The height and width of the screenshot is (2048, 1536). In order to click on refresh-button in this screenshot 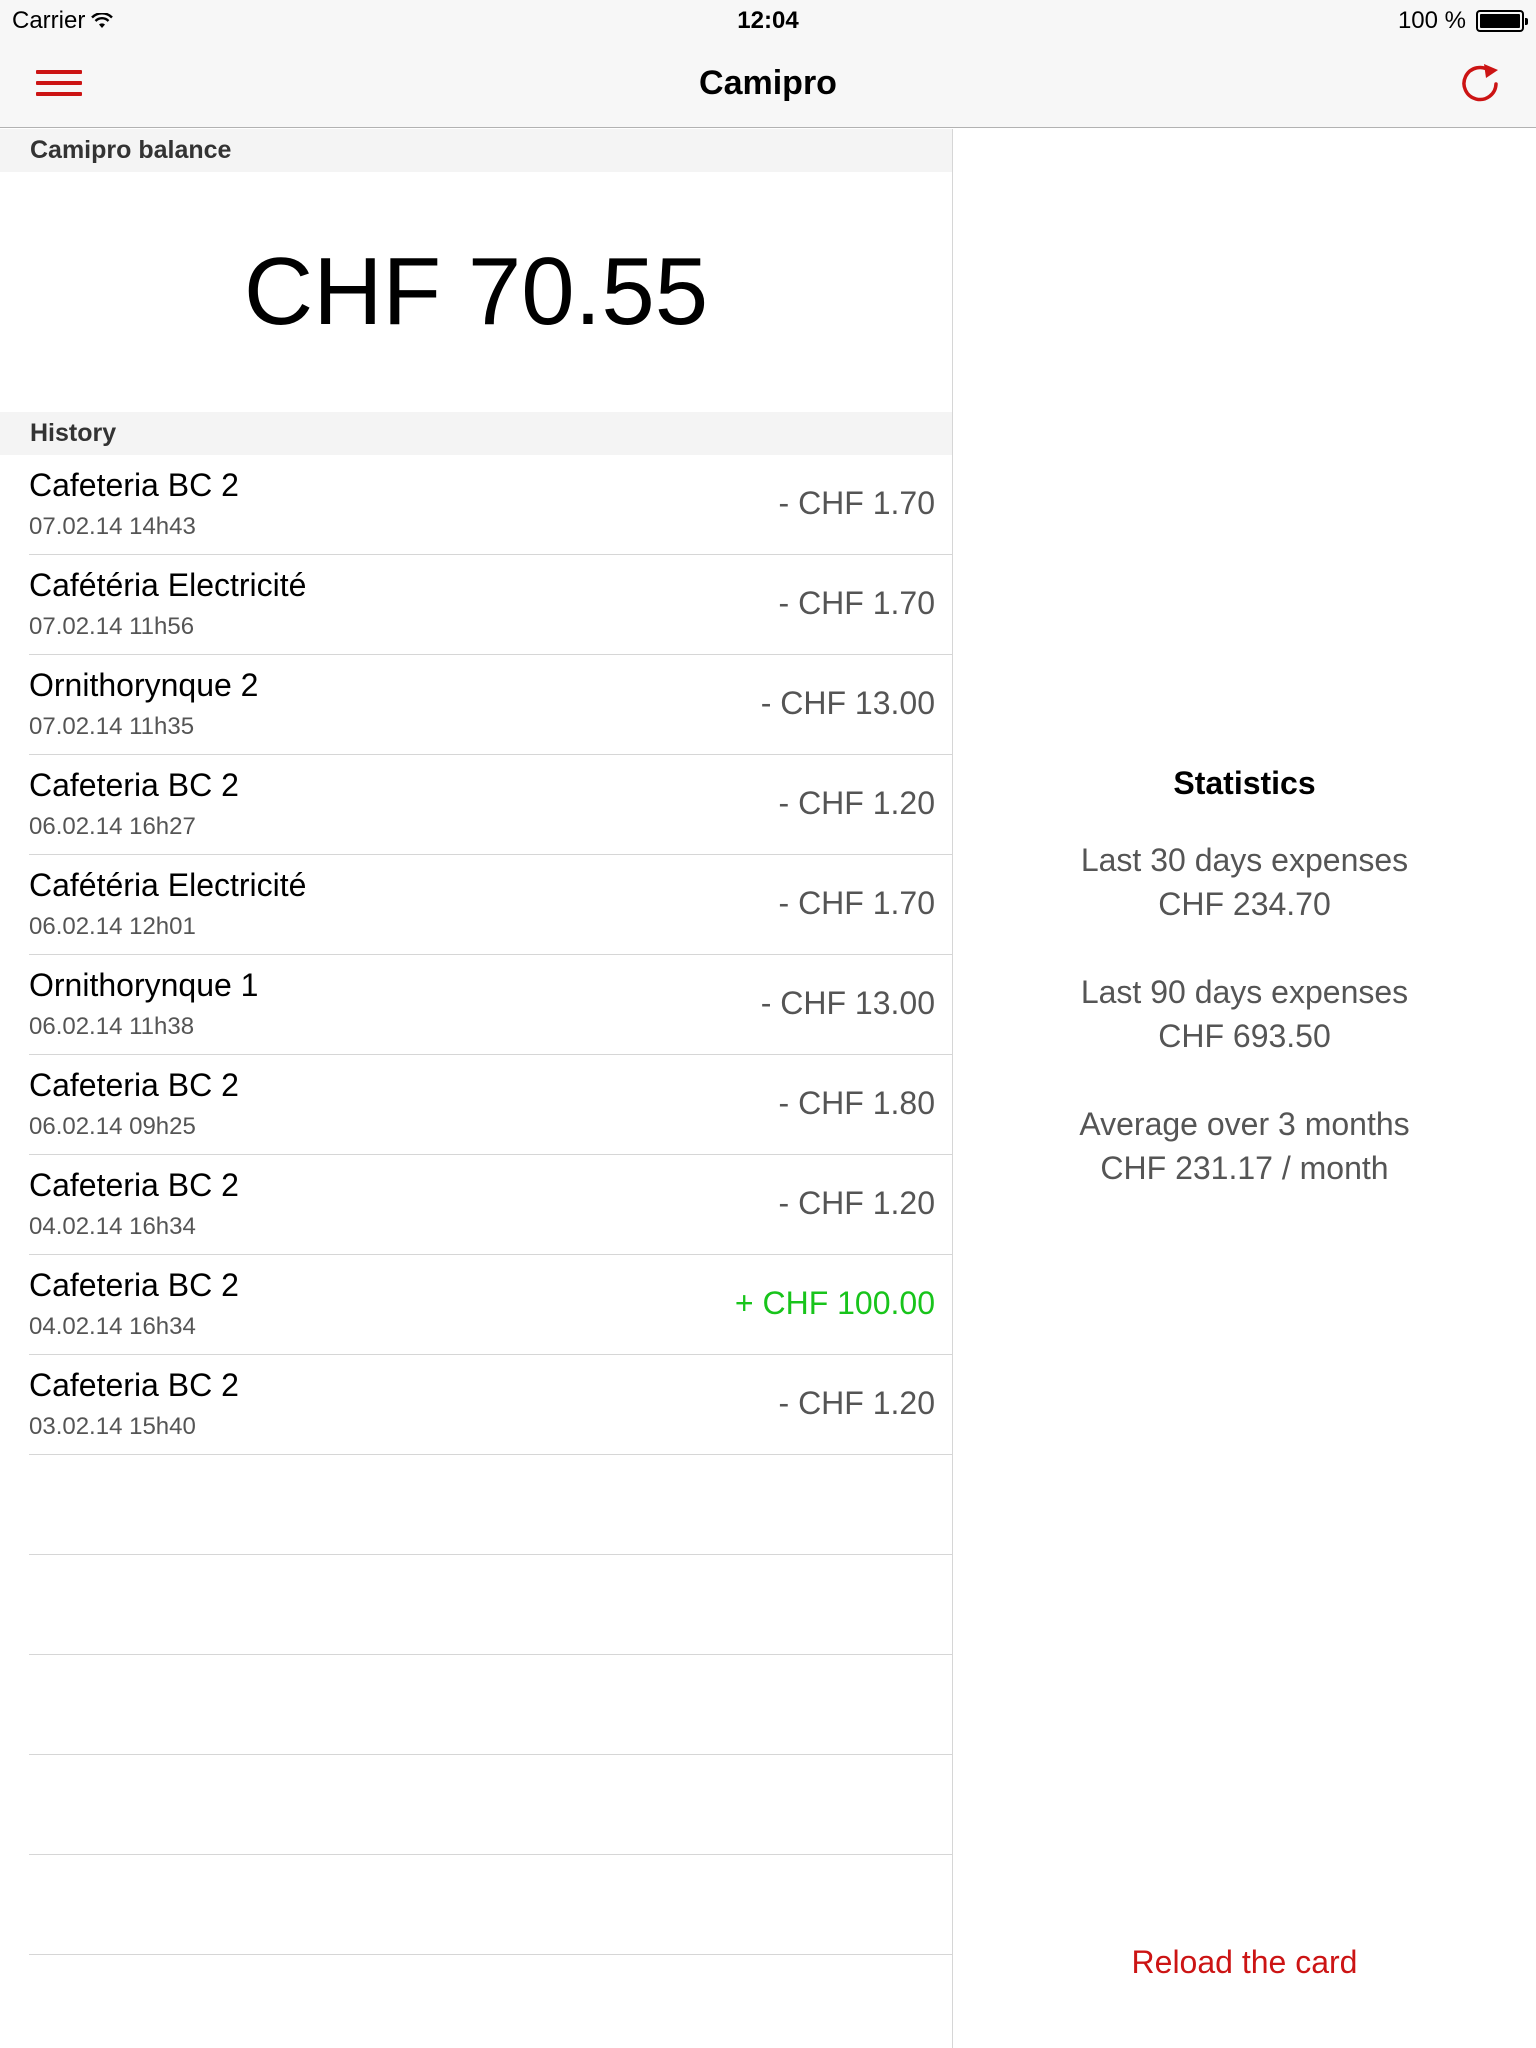, I will do `click(1480, 84)`.